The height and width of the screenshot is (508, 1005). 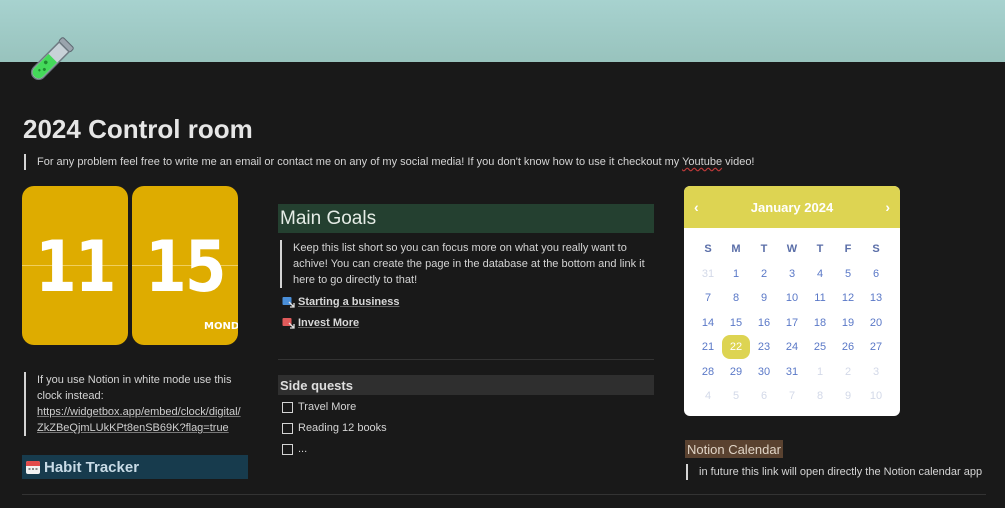 What do you see at coordinates (342, 428) in the screenshot?
I see `todo-label: Reading 12 books` at bounding box center [342, 428].